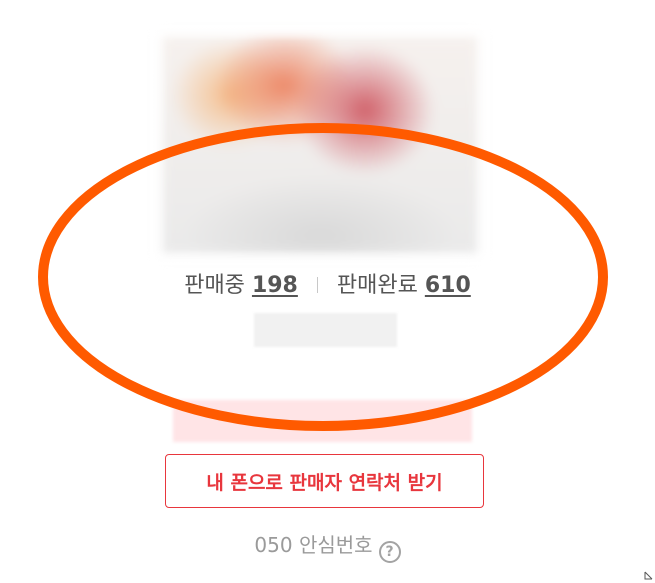  I want to click on question-circle-icon: ?, so click(389, 552).